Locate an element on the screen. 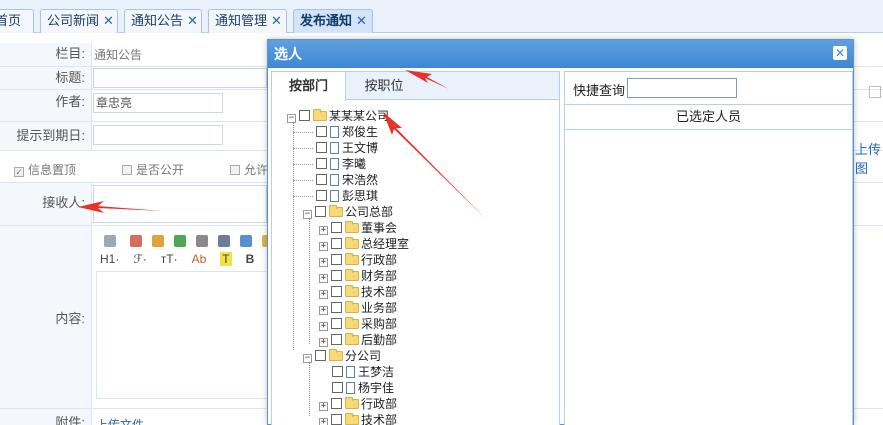 This screenshot has width=883, height=425. person-document-icon is located at coordinates (334, 148).